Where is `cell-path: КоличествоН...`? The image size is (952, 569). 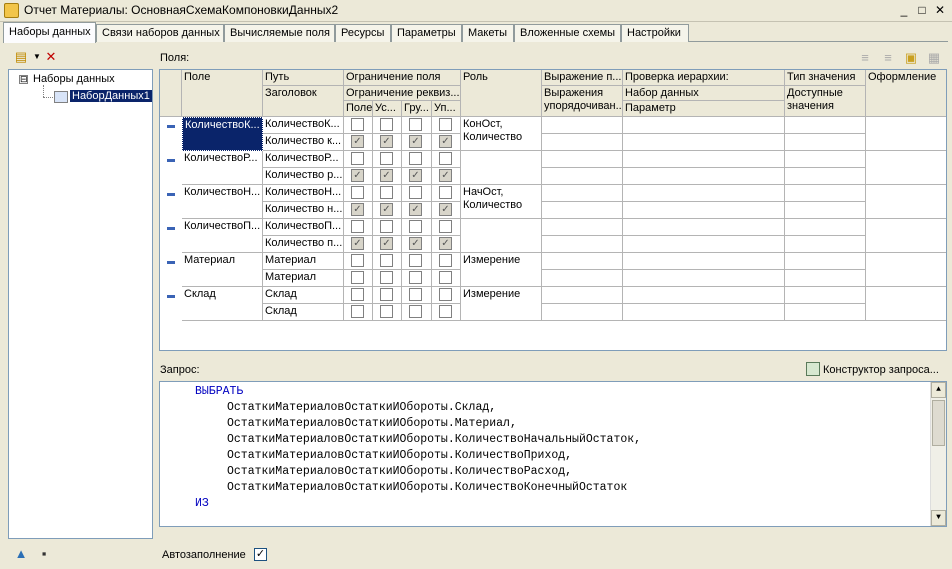
cell-path: КоличествоН... is located at coordinates (303, 193).